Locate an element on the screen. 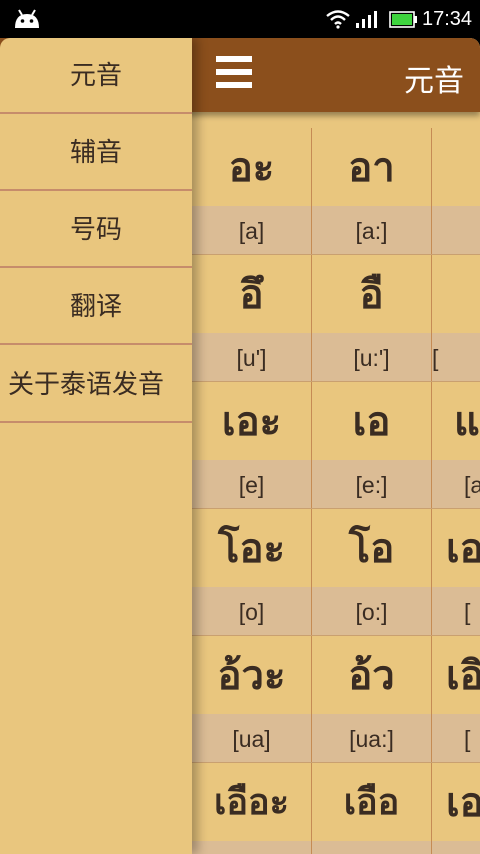 The image size is (480, 854). vowel-phonetic: [a is located at coordinates (456, 484).